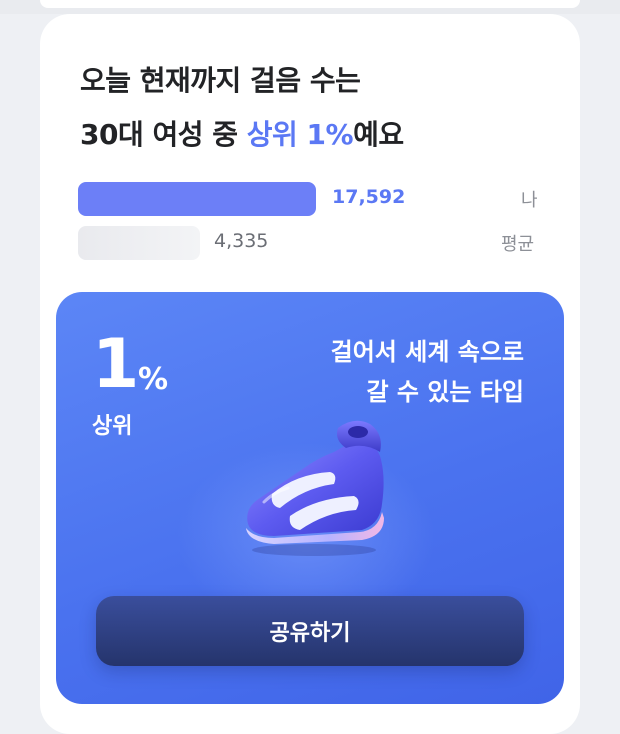 Image resolution: width=620 pixels, height=734 pixels. What do you see at coordinates (310, 631) in the screenshot?
I see `share-button: 공유하기` at bounding box center [310, 631].